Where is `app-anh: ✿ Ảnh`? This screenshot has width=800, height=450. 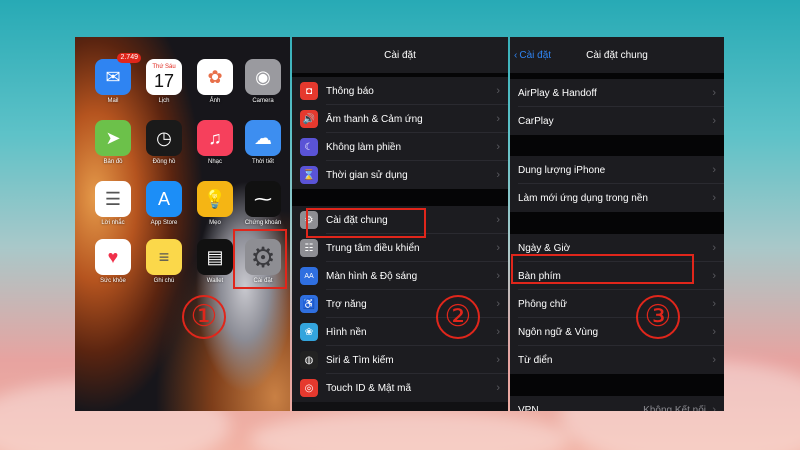
app-anh: ✿ Ảnh is located at coordinates (215, 81).